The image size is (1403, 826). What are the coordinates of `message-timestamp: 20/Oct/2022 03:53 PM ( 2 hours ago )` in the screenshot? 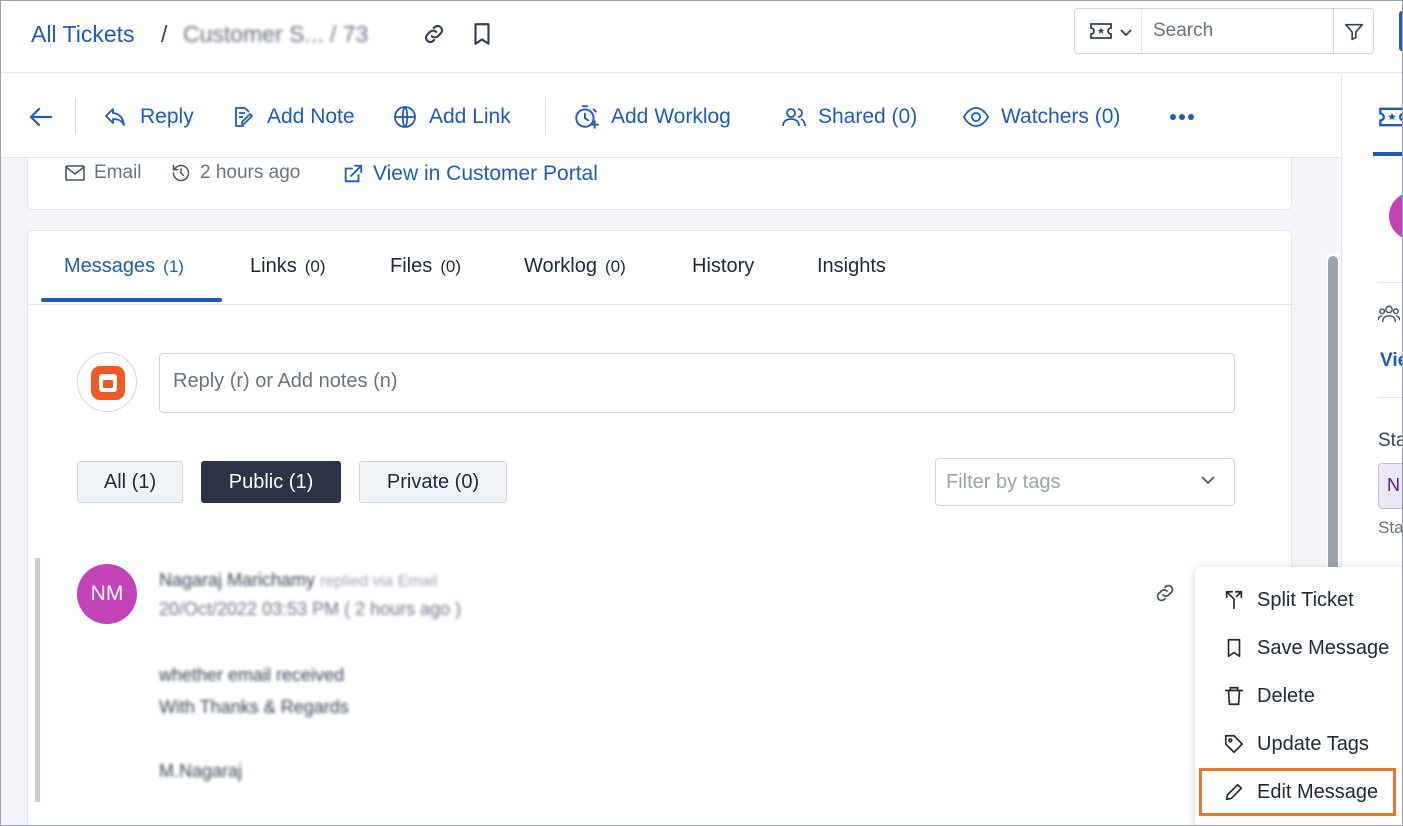 It's located at (310, 609).